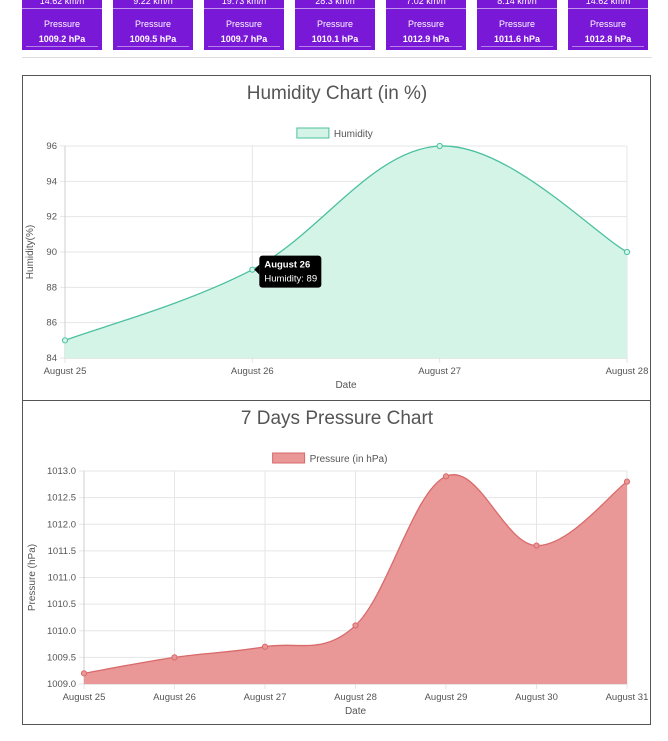  Describe the element at coordinates (62, 578) in the screenshot. I see `pressure-y-tick-label: 1011.0` at that location.